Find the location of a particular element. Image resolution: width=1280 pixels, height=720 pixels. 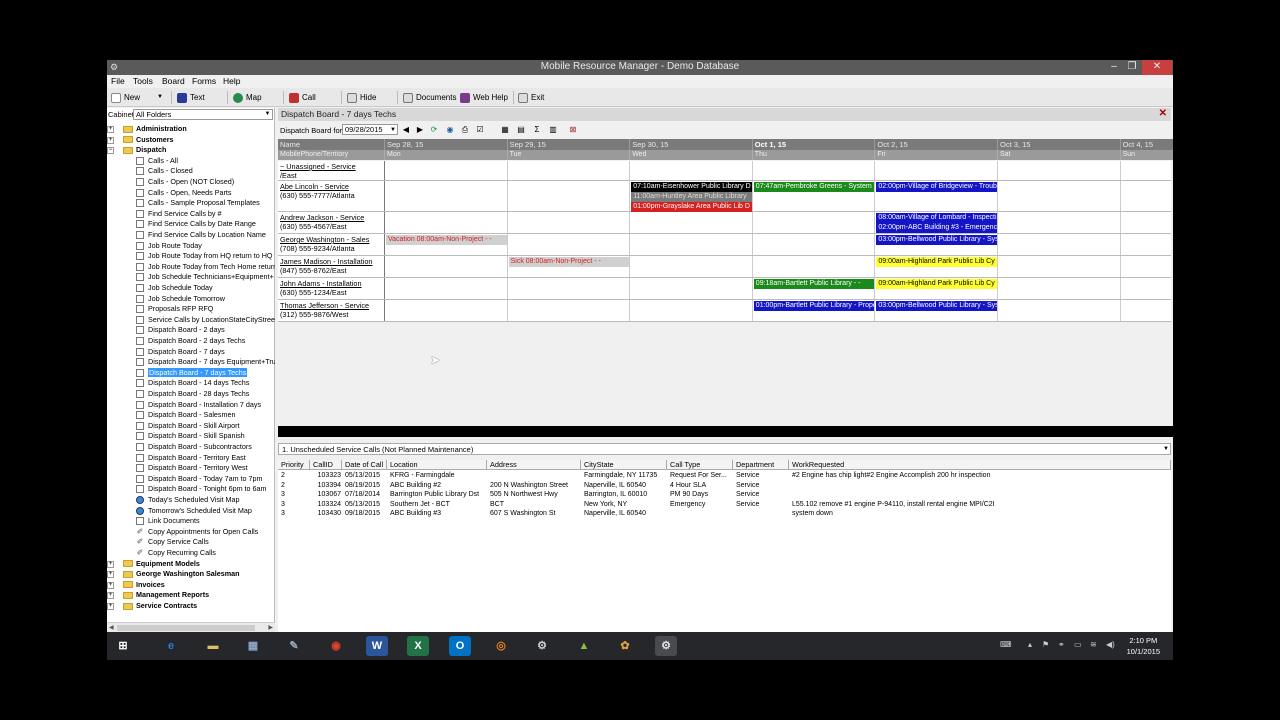

column-header-name: Name is located at coordinates (331, 144).